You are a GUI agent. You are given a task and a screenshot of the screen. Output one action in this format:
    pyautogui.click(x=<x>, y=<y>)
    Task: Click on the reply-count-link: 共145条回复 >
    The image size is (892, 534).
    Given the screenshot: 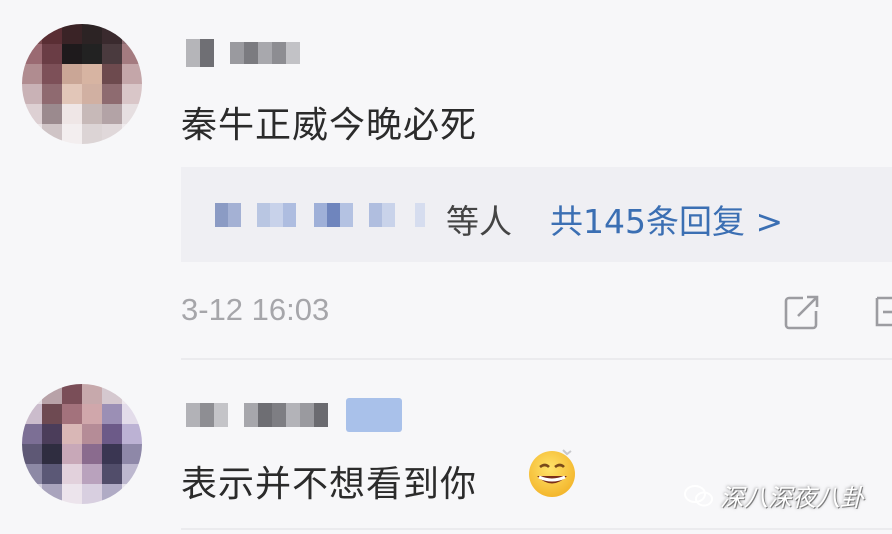 What is the action you would take?
    pyautogui.click(x=666, y=219)
    